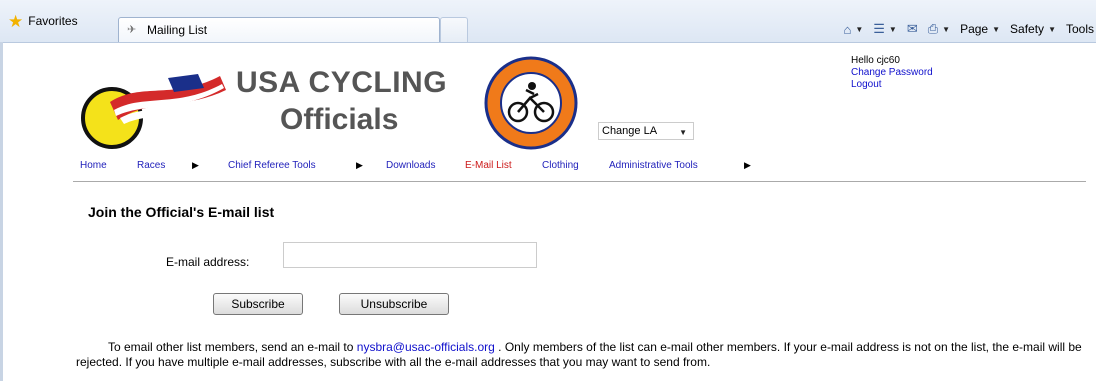 Image resolution: width=1096 pixels, height=381 pixels. Describe the element at coordinates (195, 165) in the screenshot. I see `races-submenu-arrow-icon: ▶` at that location.